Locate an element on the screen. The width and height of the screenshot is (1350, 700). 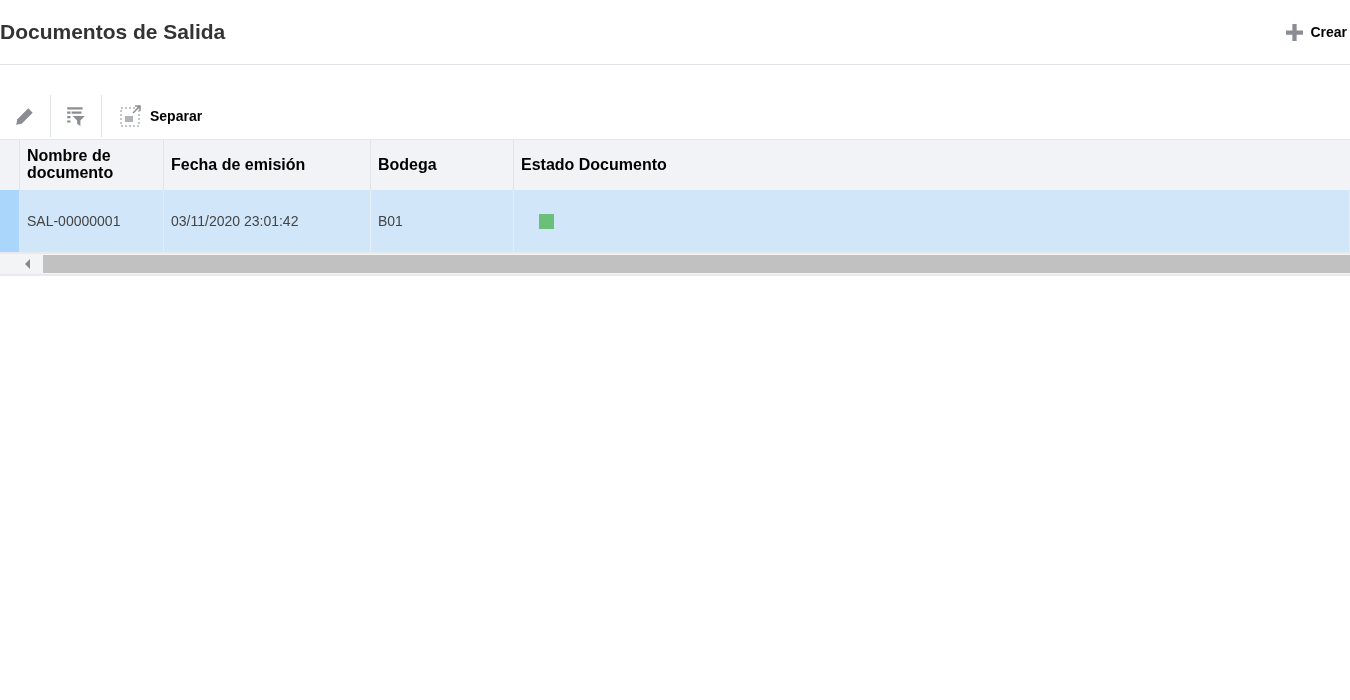
plus-icon is located at coordinates (1295, 32).